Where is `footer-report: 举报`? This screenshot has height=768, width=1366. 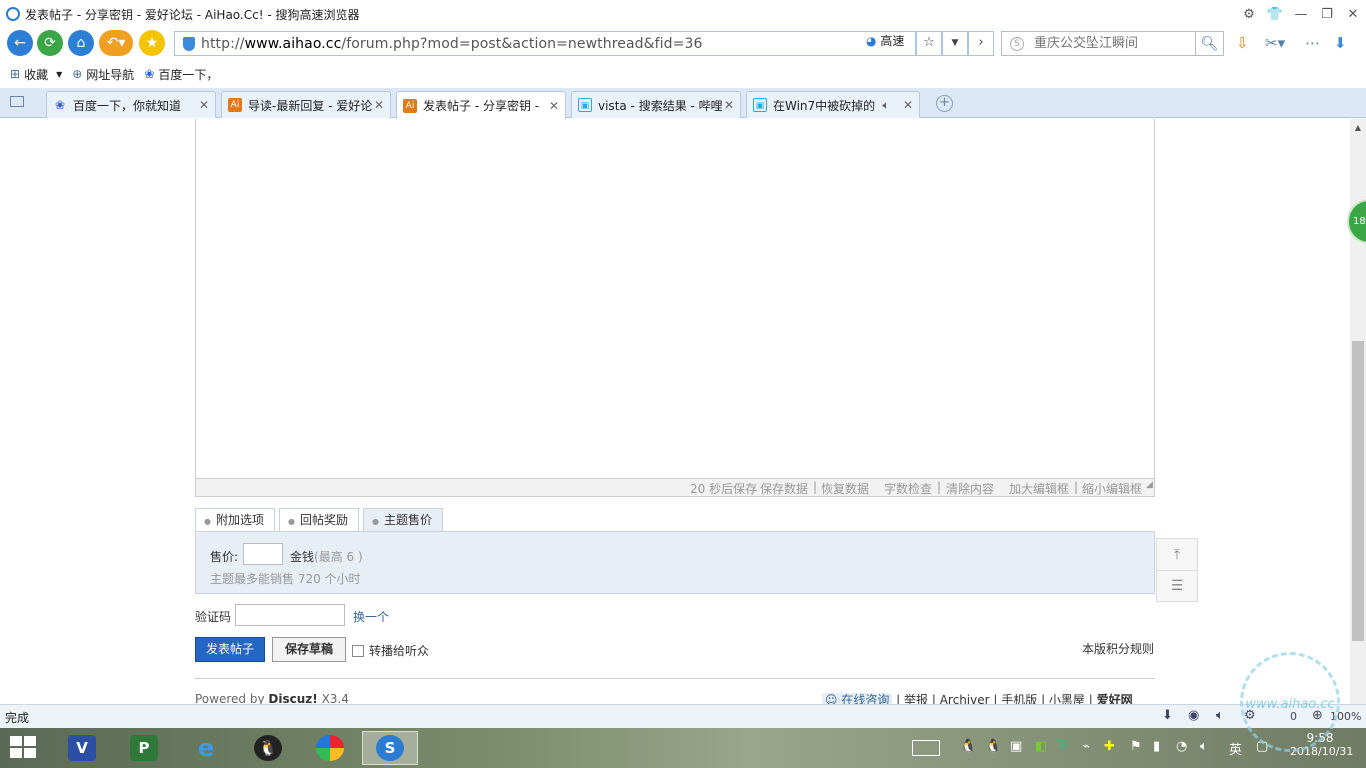
footer-report: 举报 is located at coordinates (916, 698).